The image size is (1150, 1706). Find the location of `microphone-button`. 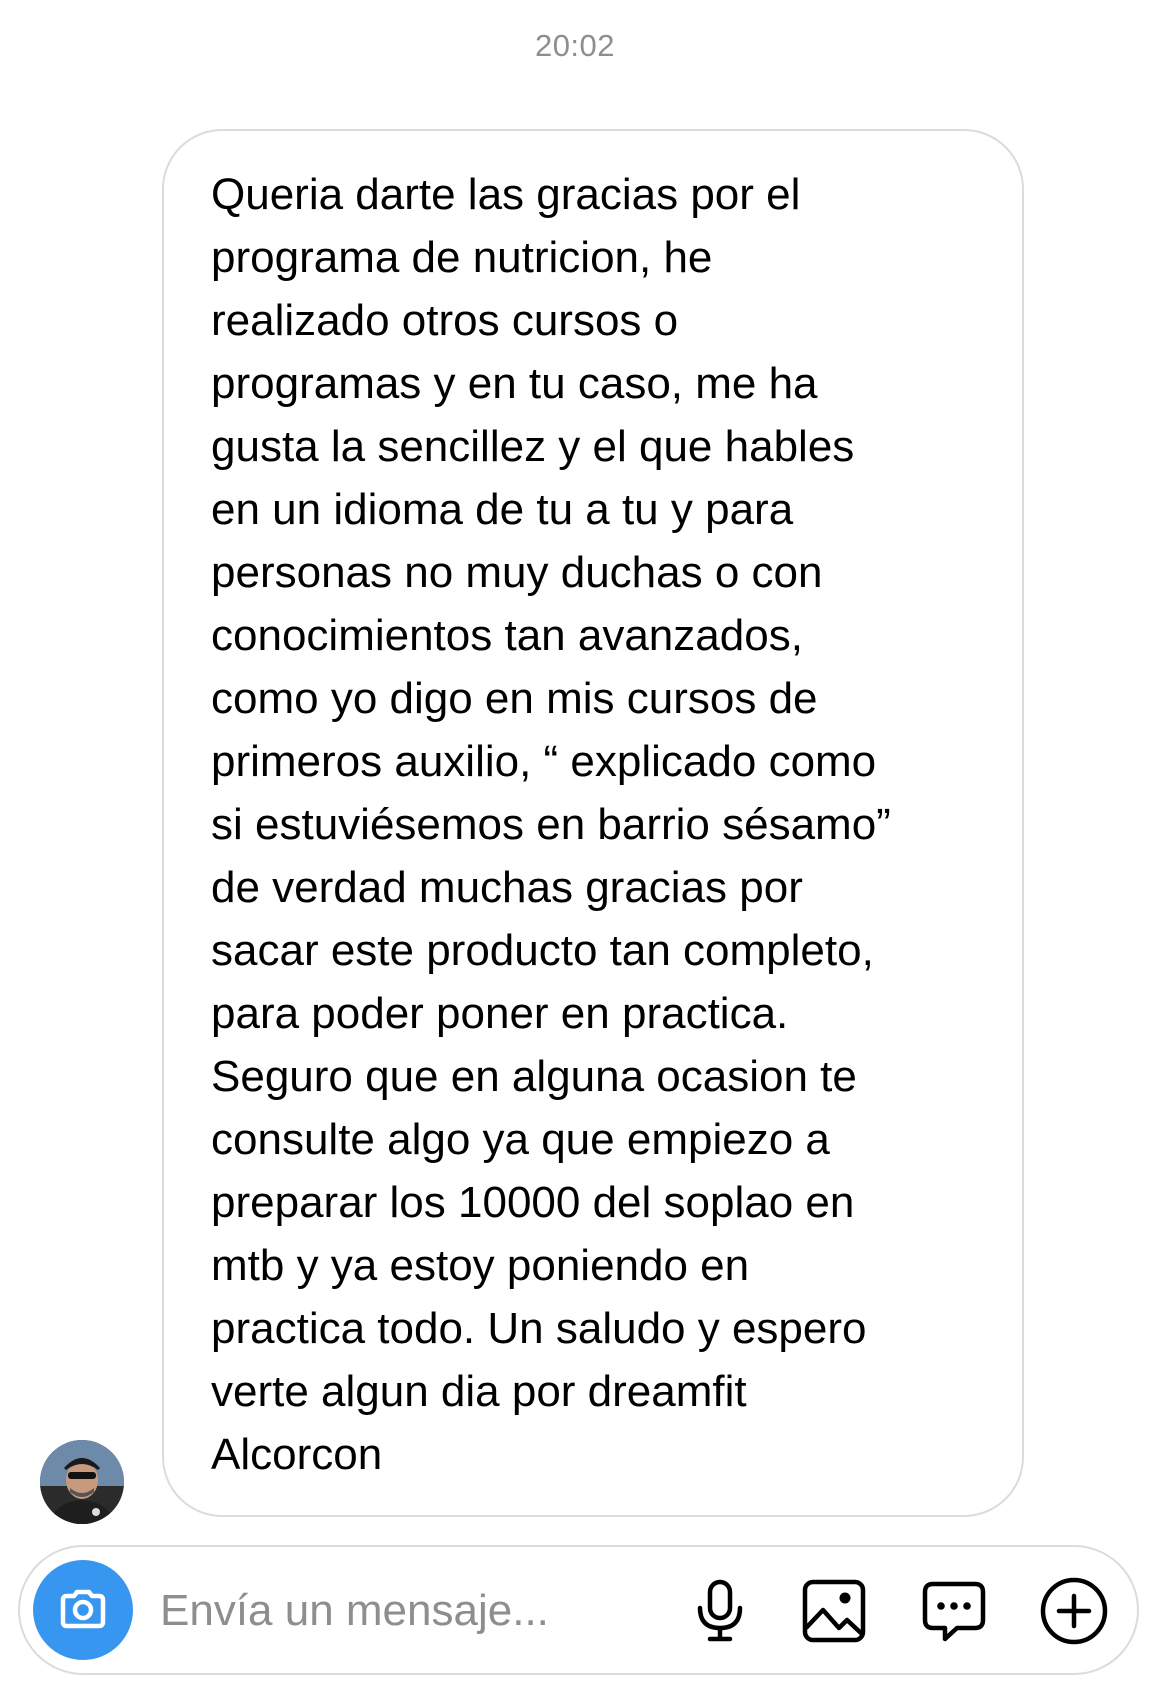

microphone-button is located at coordinates (720, 1611).